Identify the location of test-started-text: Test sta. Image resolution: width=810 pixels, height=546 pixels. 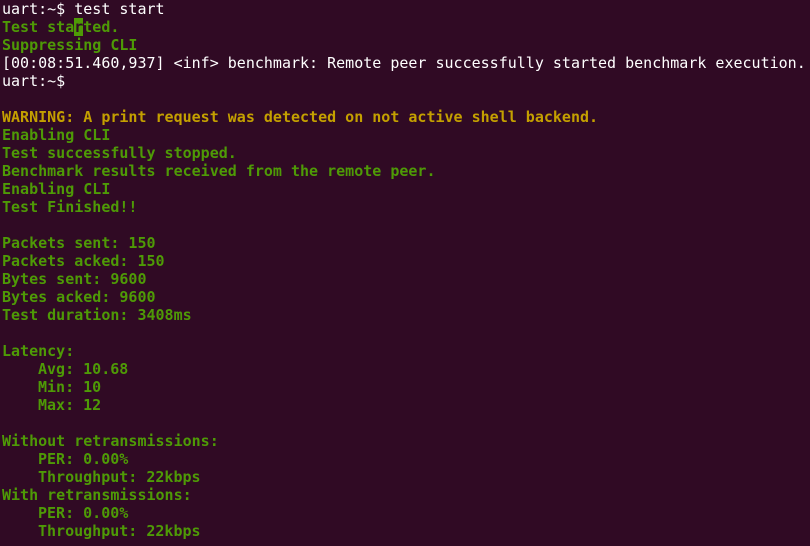
(38, 27).